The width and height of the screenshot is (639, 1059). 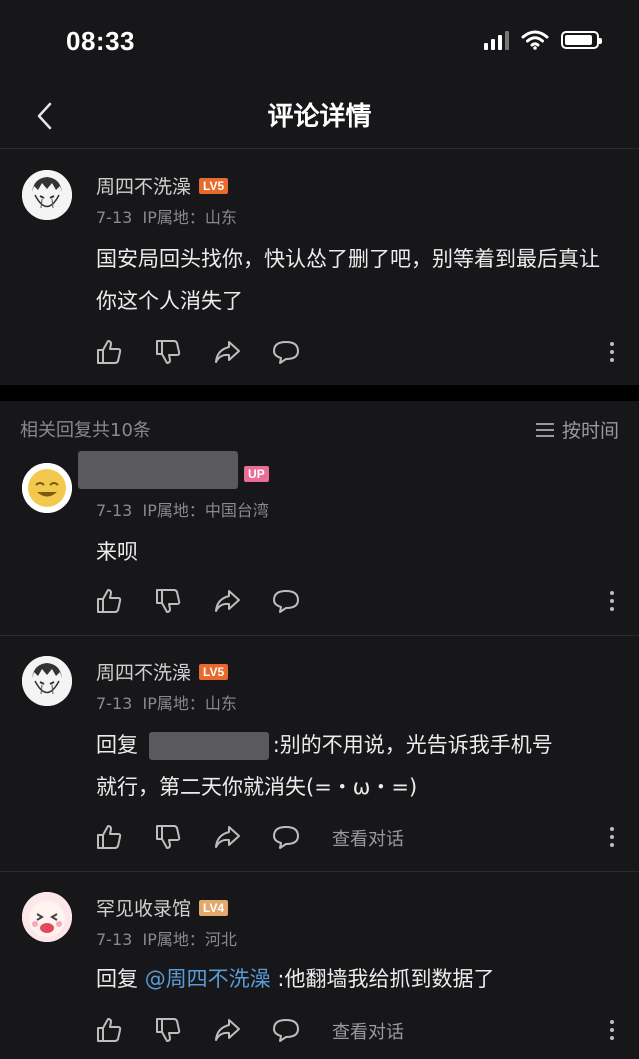 I want to click on section-divider, so click(x=319, y=393).